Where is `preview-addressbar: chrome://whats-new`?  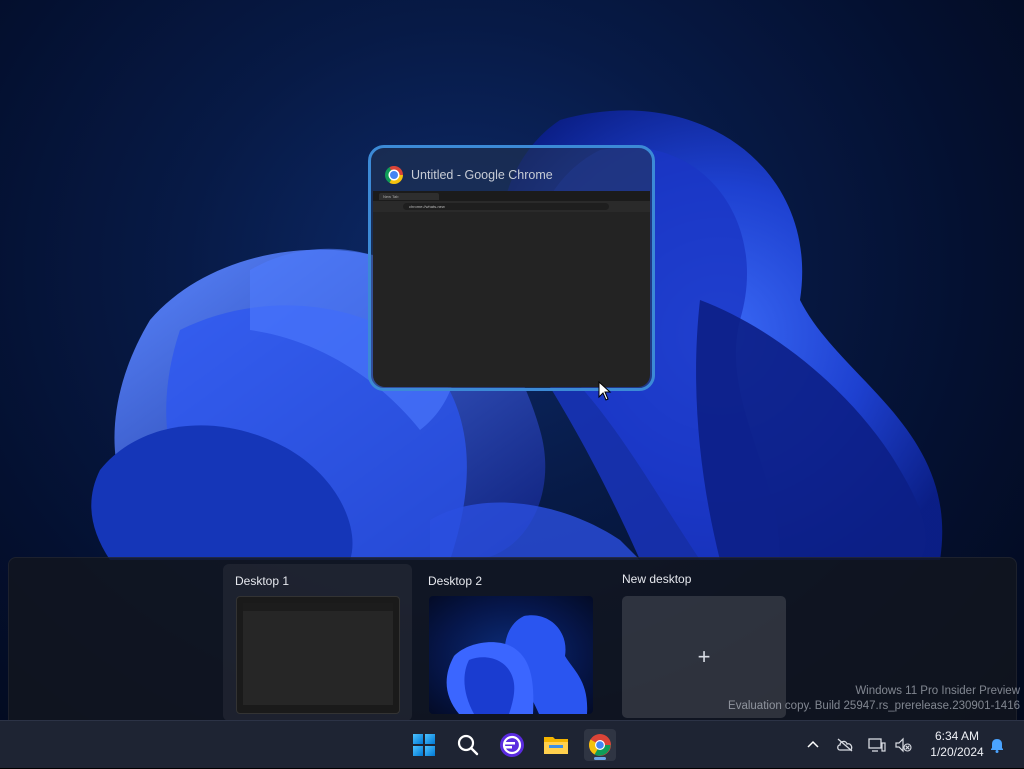
preview-addressbar: chrome://whats-new is located at coordinates (511, 206).